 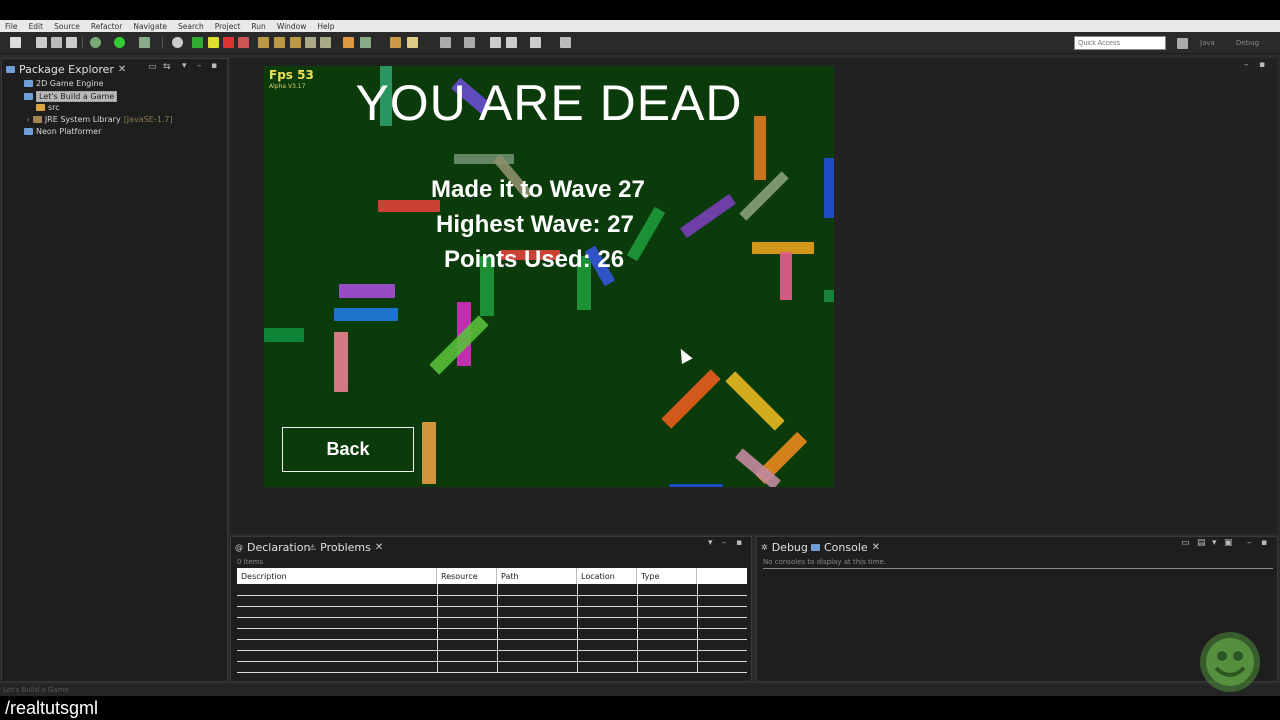 What do you see at coordinates (67, 26) in the screenshot?
I see `menu-source: Source` at bounding box center [67, 26].